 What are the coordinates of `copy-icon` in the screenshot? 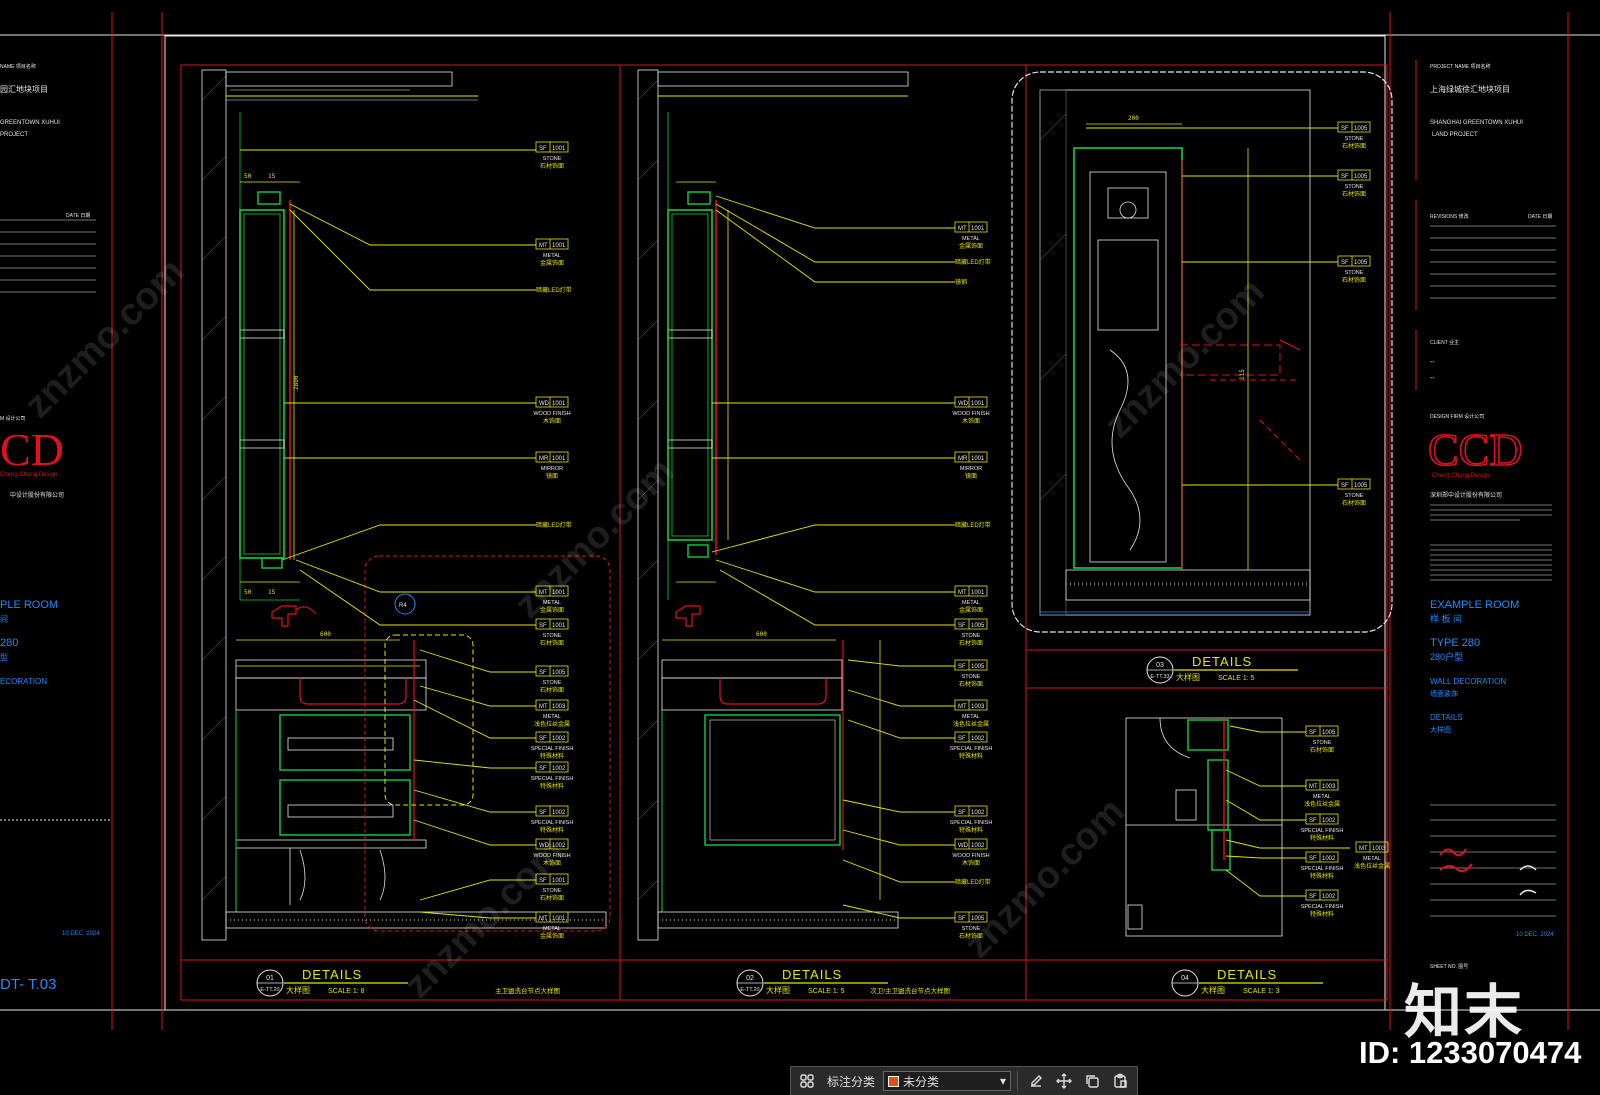 It's located at (1092, 1081).